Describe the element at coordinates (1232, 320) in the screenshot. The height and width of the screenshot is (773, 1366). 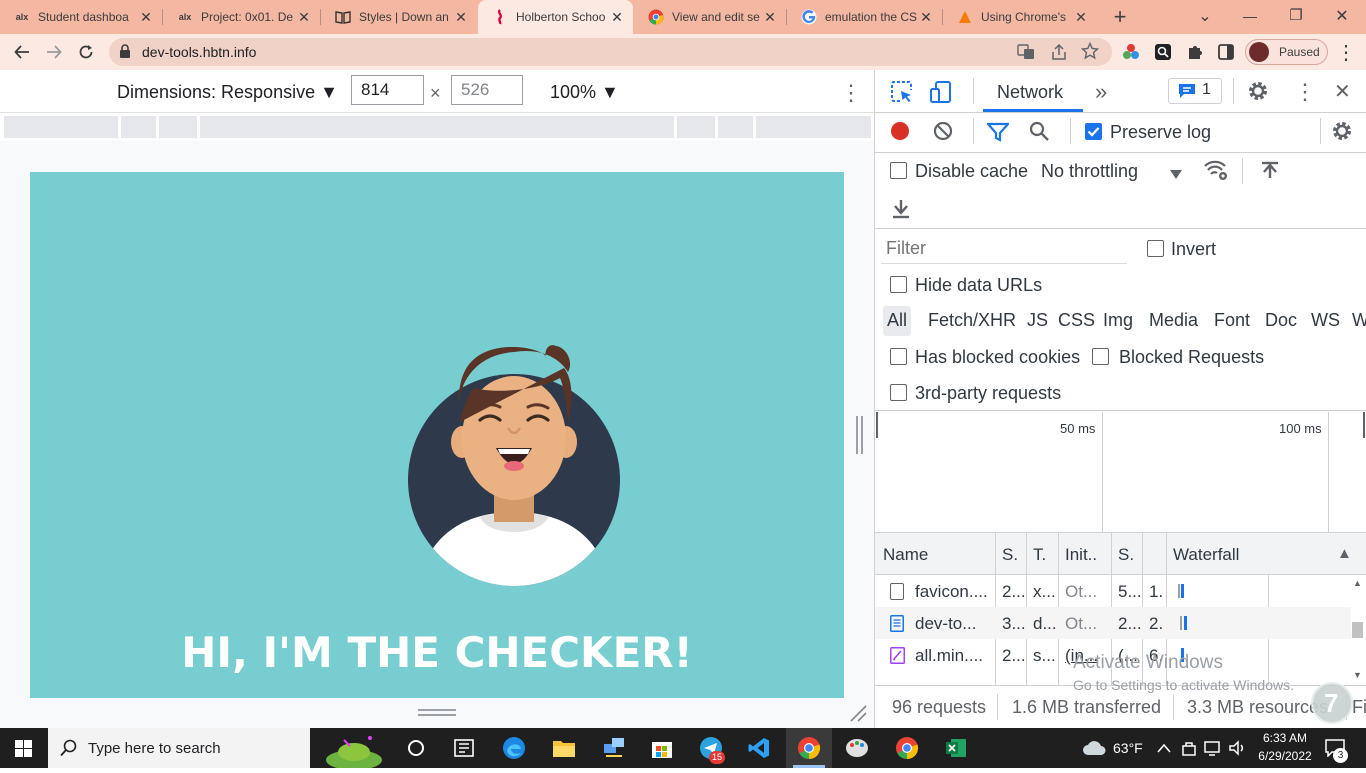
I see `filter-type-font: Font` at that location.